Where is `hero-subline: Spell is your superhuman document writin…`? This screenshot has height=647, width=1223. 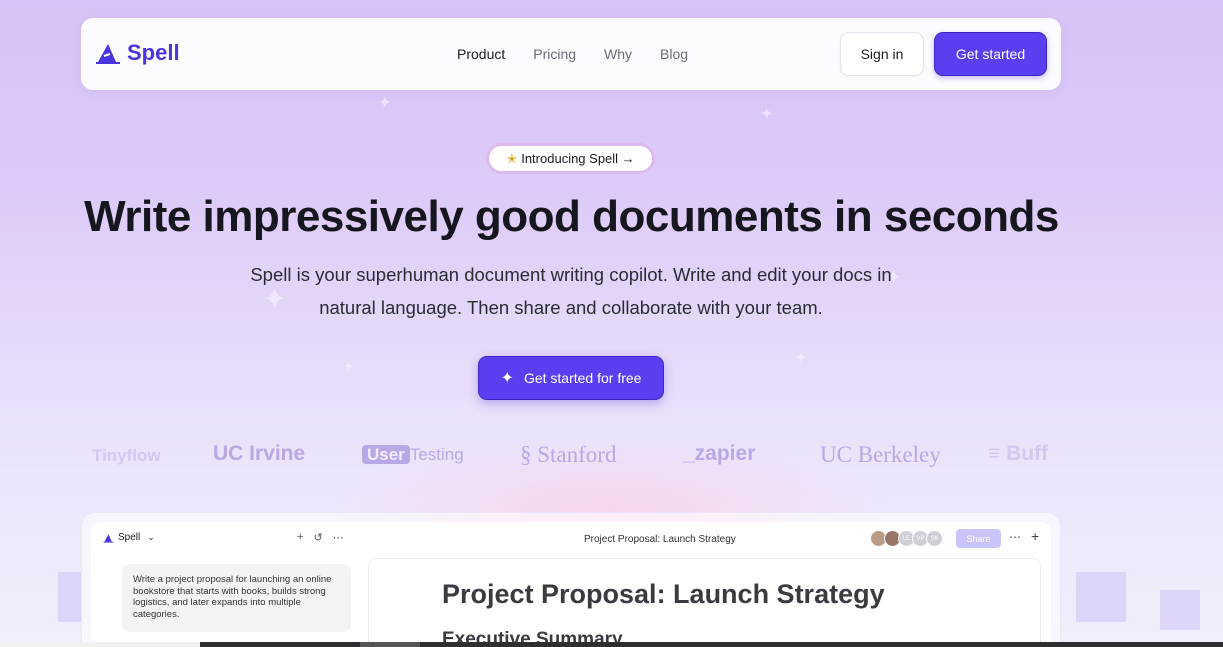
hero-subline: Spell is your superhuman document writin… is located at coordinates (571, 291).